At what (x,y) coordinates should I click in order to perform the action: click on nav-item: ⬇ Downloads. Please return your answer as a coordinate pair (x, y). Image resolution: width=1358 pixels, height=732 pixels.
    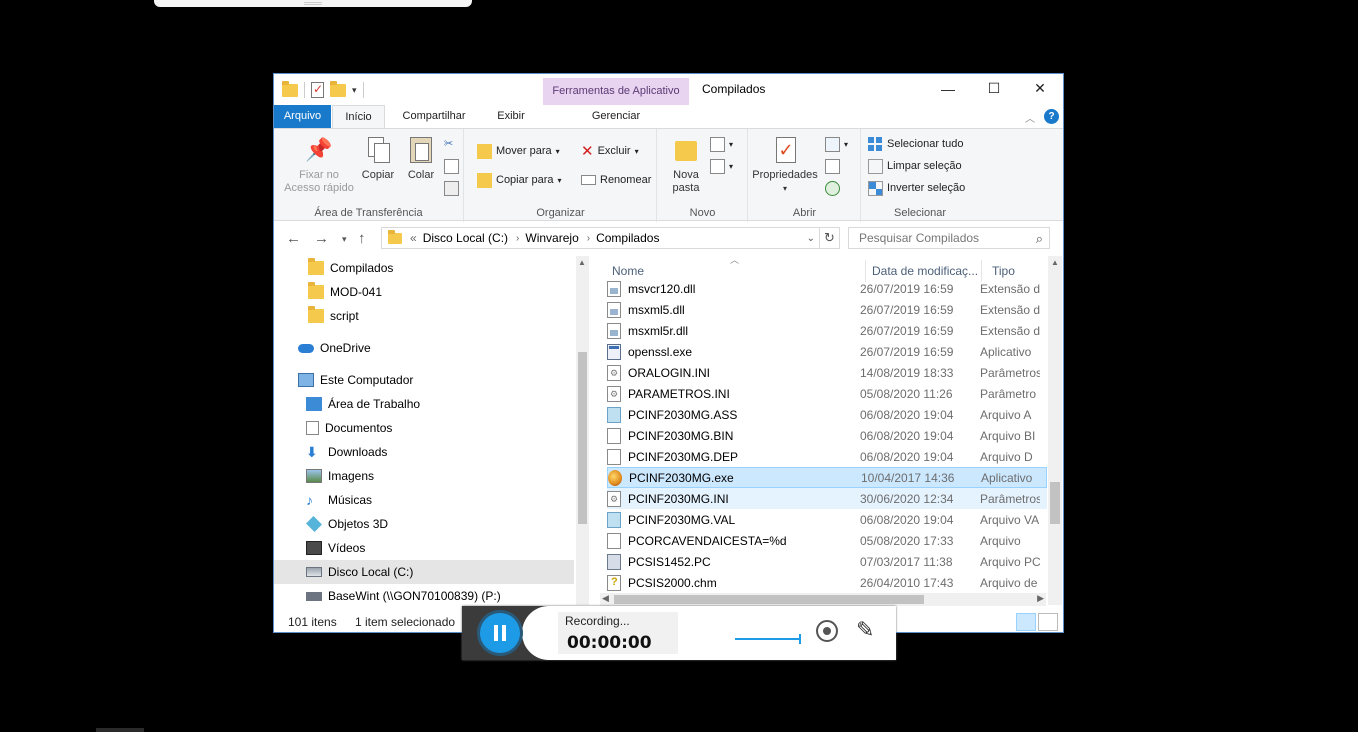
    Looking at the image, I should click on (424, 452).